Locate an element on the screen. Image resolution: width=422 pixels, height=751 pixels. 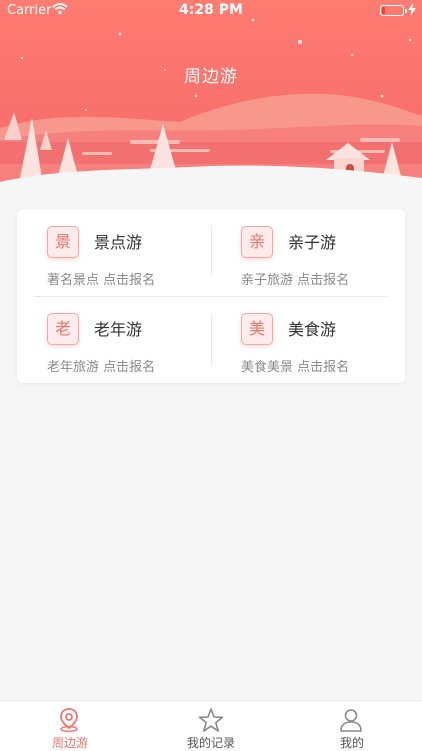
category-badge: 景 is located at coordinates (63, 242).